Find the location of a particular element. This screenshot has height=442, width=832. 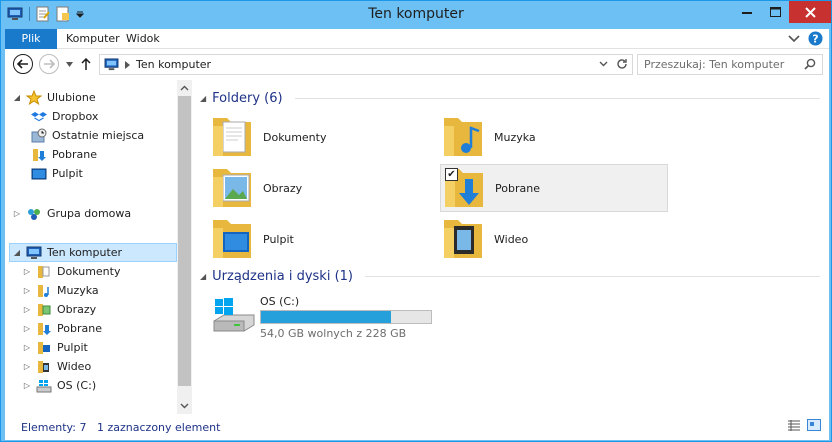

maximize-button is located at coordinates (775, 12).